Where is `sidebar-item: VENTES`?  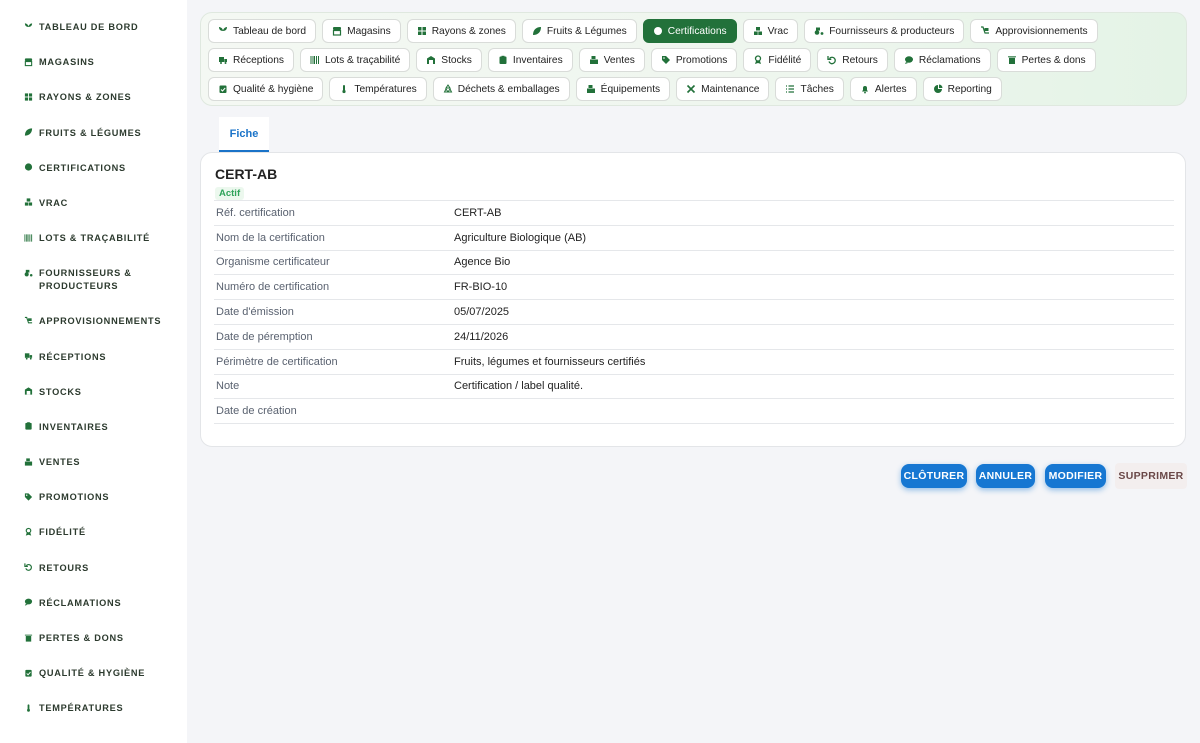 sidebar-item: VENTES is located at coordinates (93, 473).